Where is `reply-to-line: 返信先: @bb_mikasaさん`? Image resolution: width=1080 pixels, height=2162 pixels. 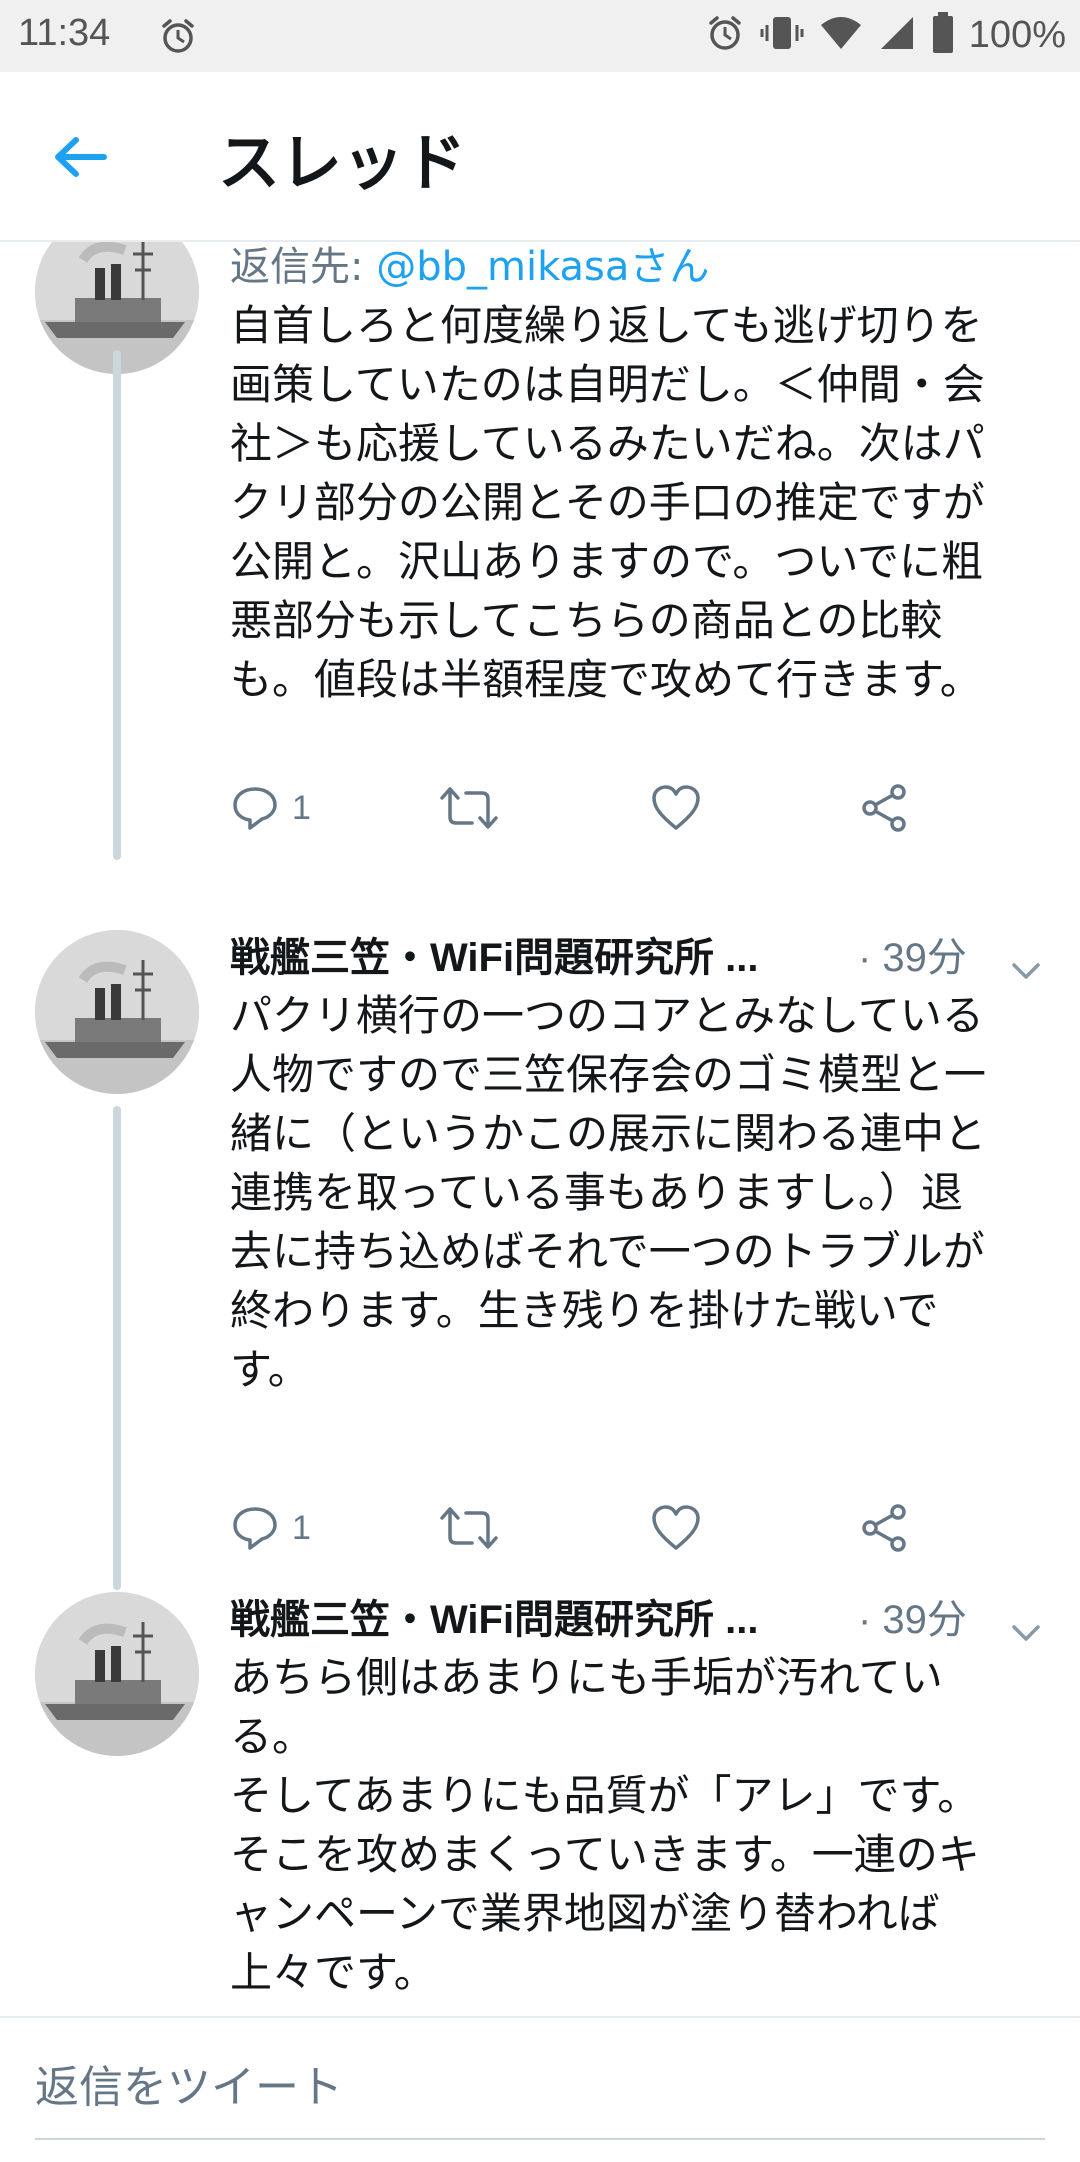
reply-to-line: 返信先: @bb_mikasaさん is located at coordinates (469, 268).